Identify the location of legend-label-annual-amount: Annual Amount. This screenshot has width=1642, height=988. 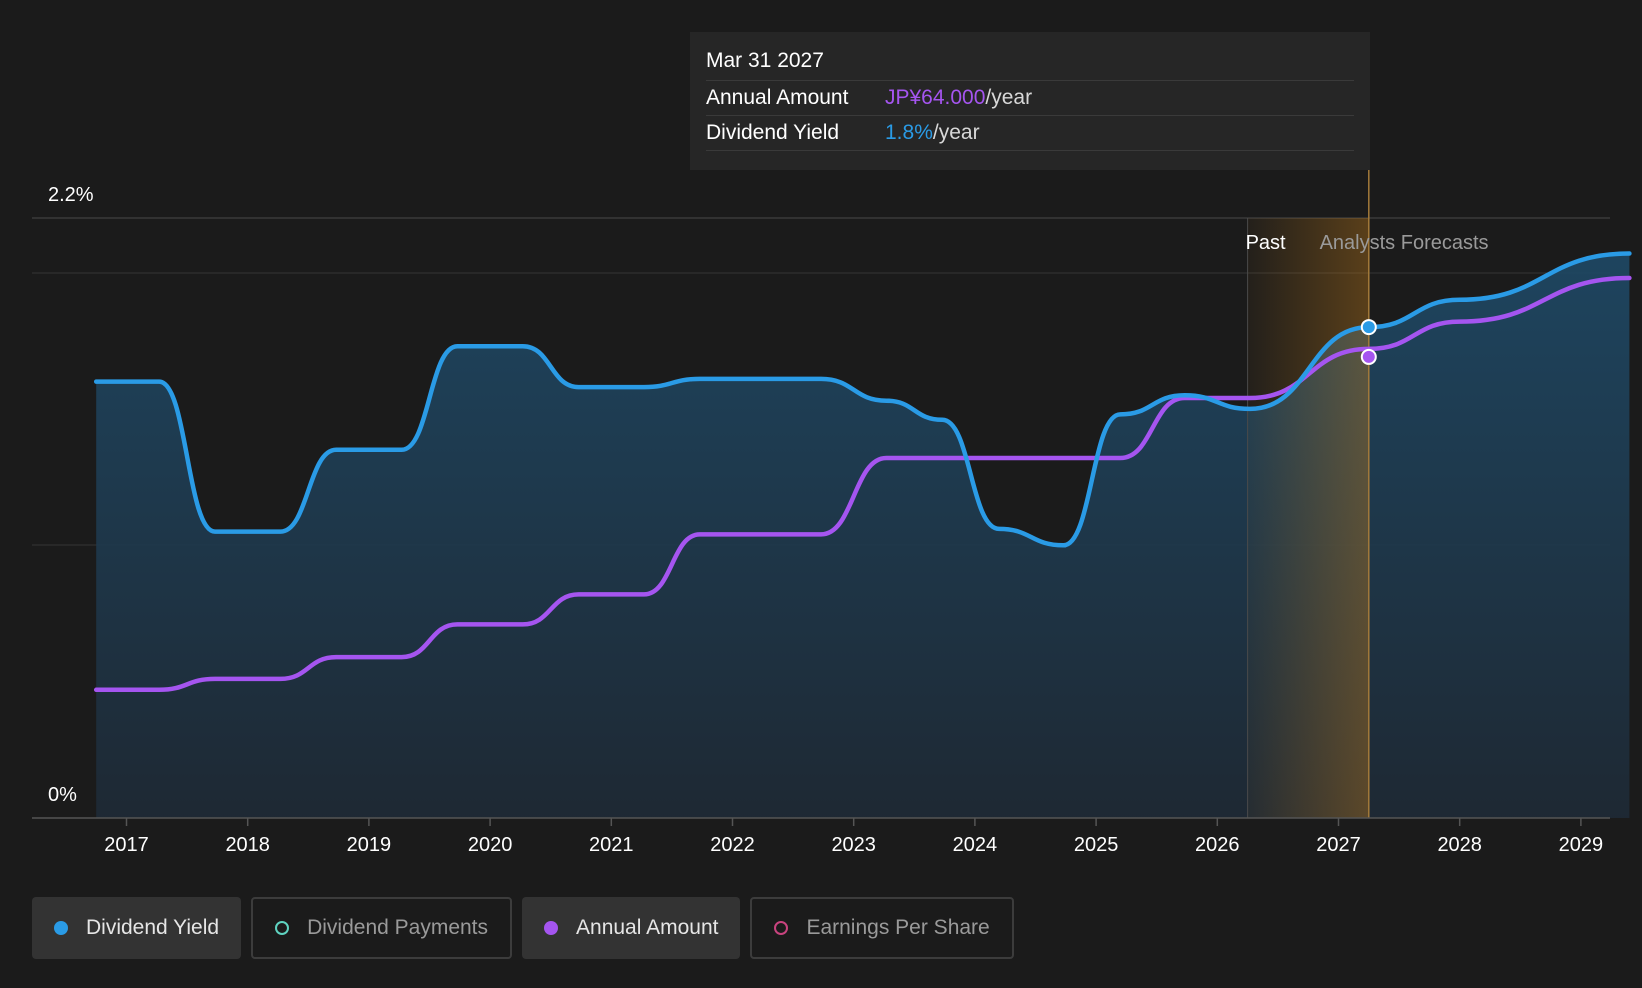
(647, 927).